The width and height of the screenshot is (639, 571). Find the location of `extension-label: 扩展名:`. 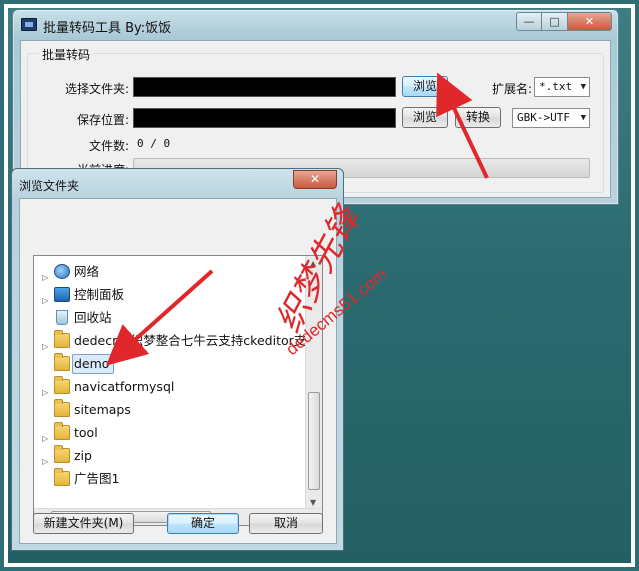

extension-label: 扩展名: is located at coordinates (511, 89).